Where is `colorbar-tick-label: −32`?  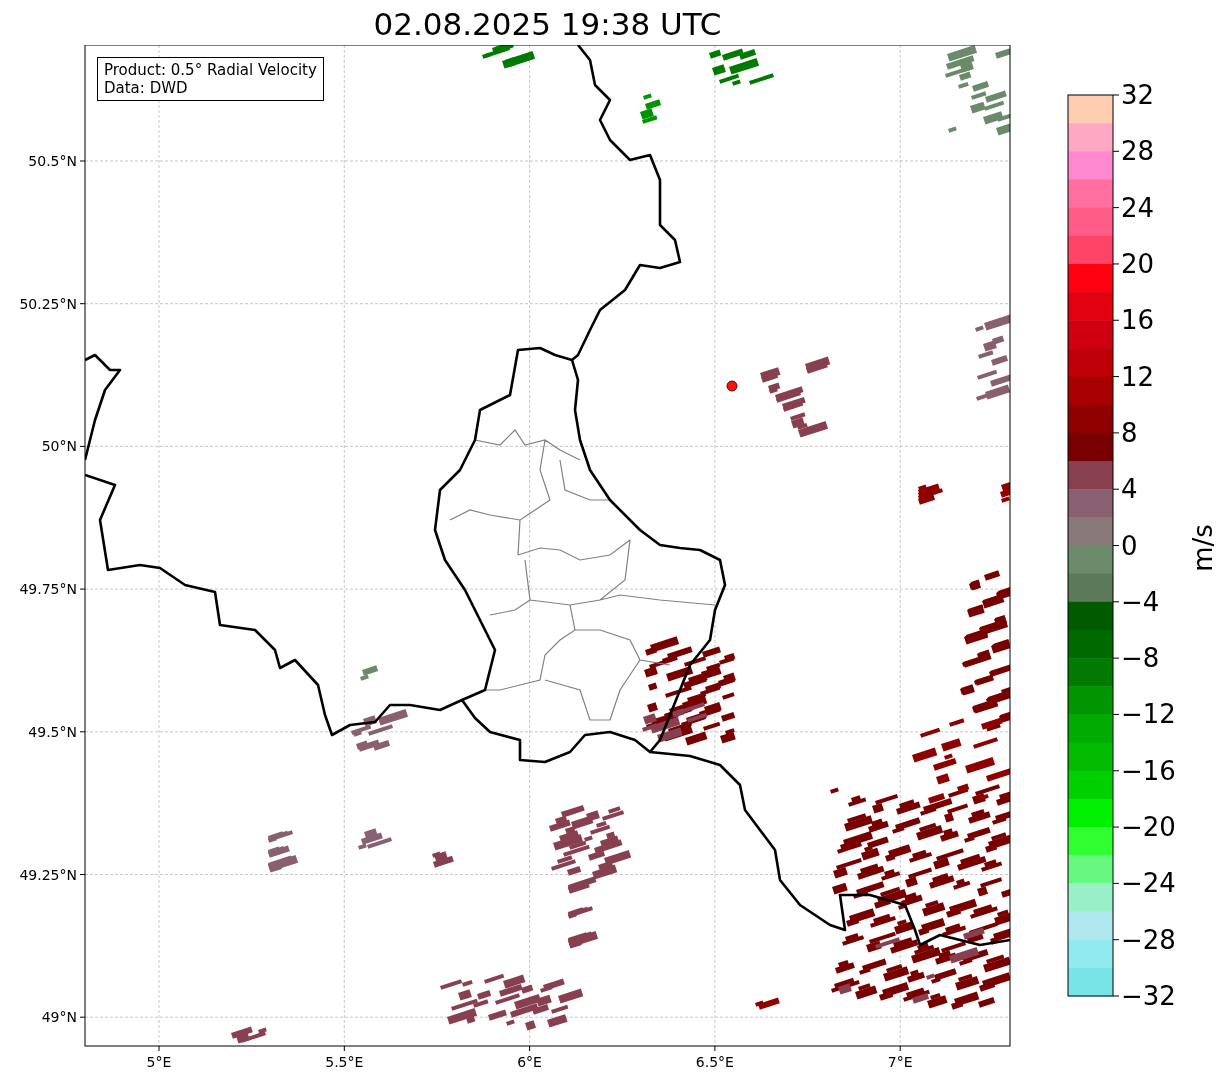
colorbar-tick-label: −32 is located at coordinates (1148, 996).